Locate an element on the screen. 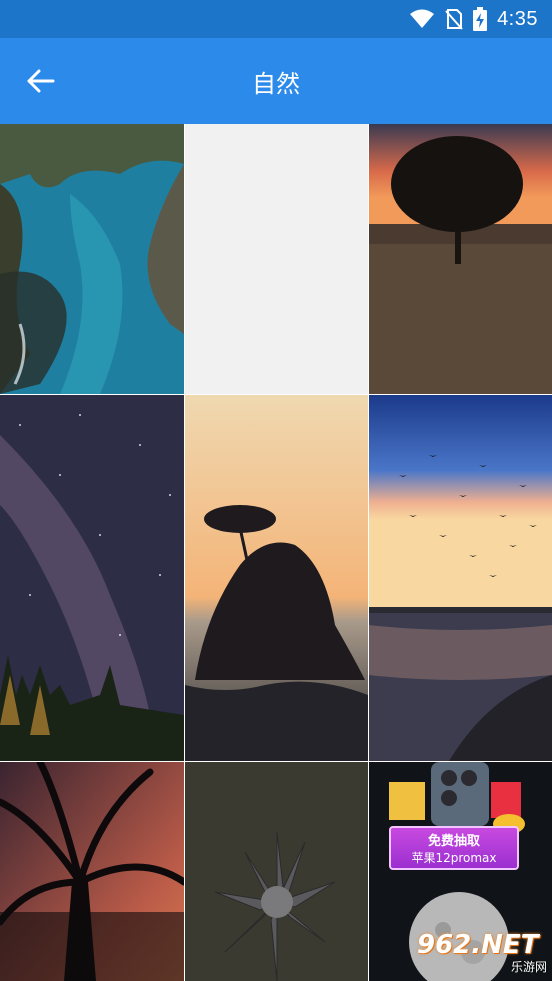  wallpaper-thumbnail-palm-tree is located at coordinates (92, 871).